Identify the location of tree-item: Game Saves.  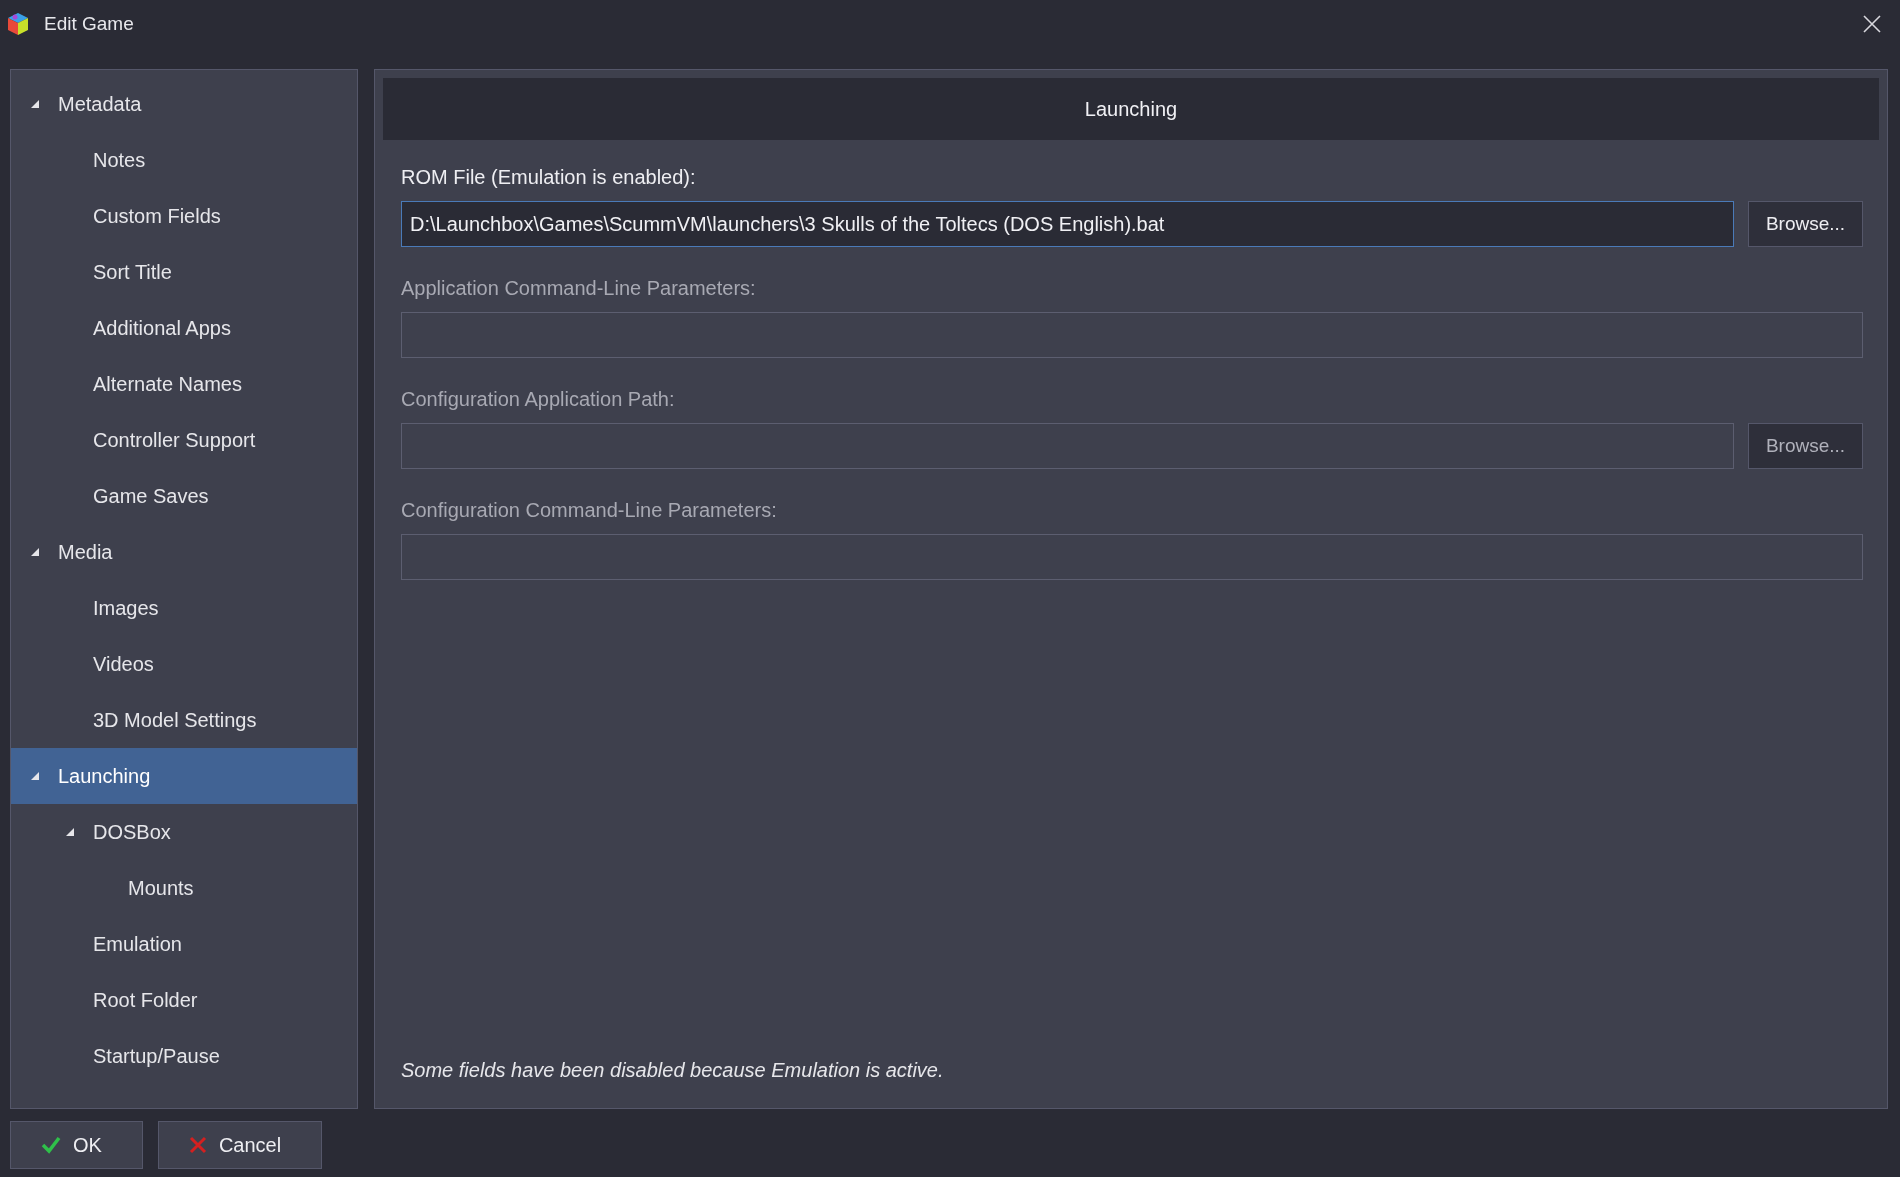
(184, 496).